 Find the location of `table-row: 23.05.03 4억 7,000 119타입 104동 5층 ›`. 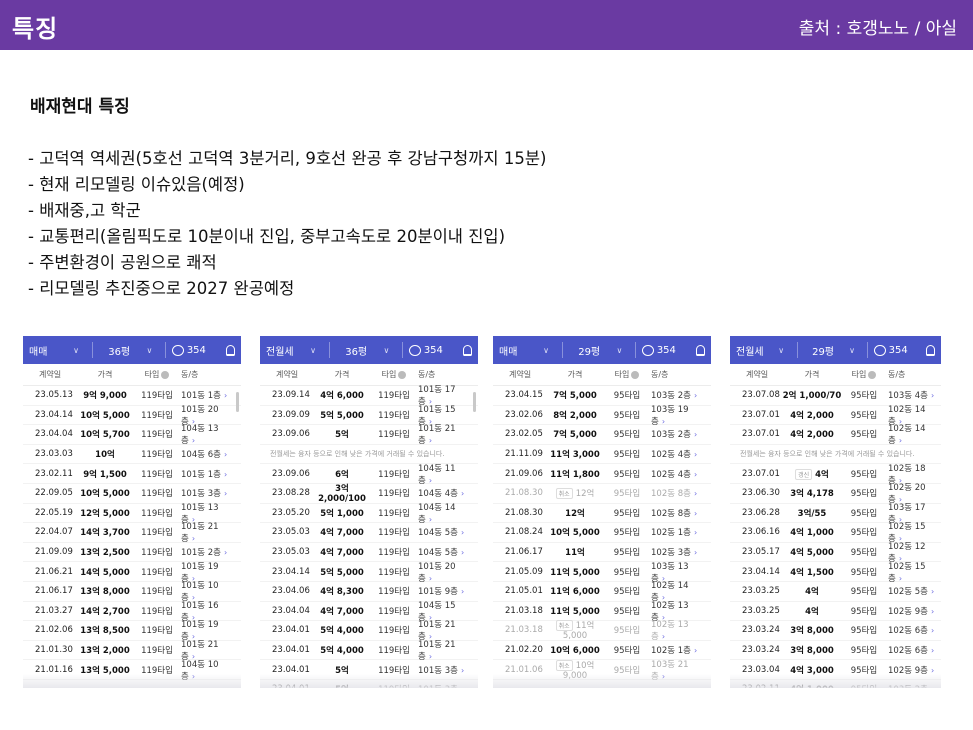

table-row: 23.05.03 4억 7,000 119타입 104동 5층 › is located at coordinates (369, 533).